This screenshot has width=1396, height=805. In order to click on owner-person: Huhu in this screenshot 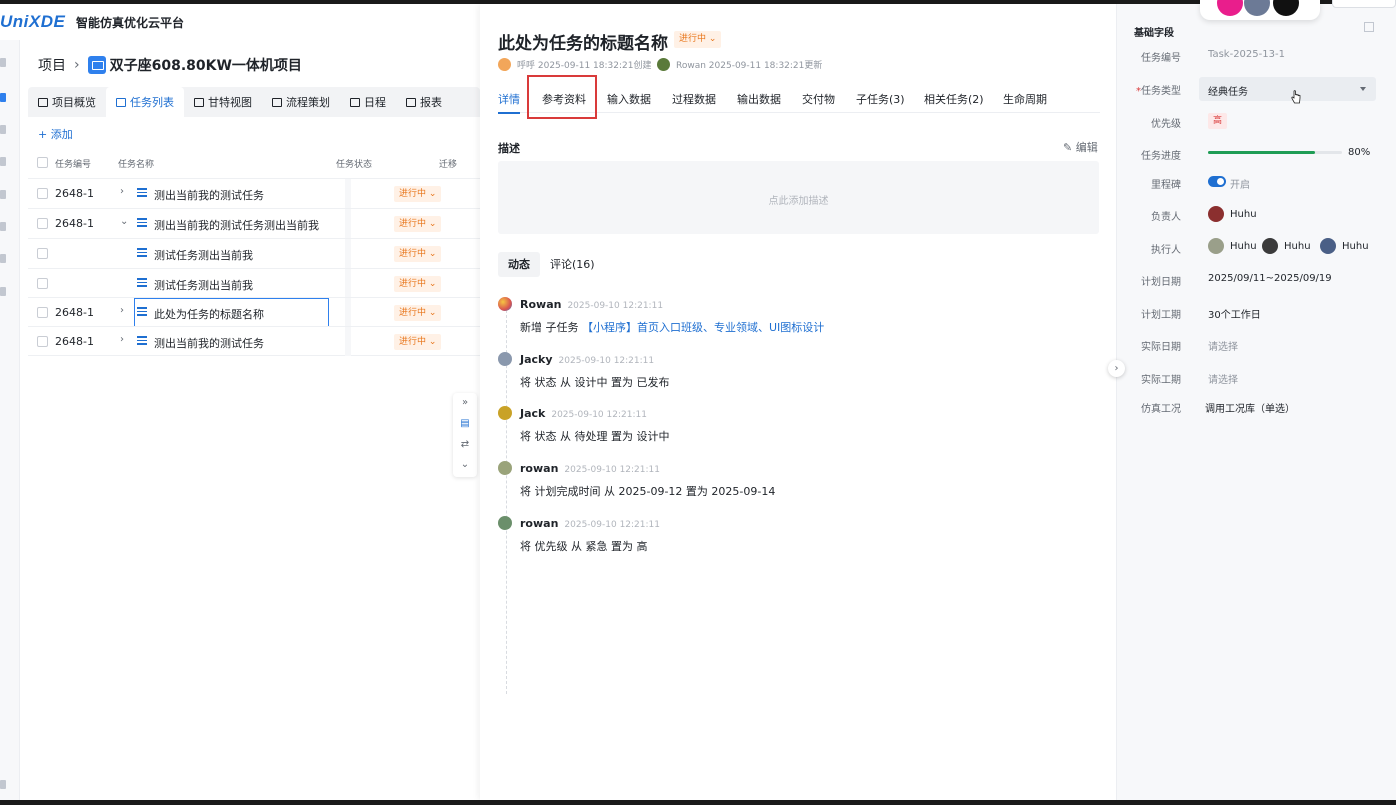, I will do `click(1232, 214)`.